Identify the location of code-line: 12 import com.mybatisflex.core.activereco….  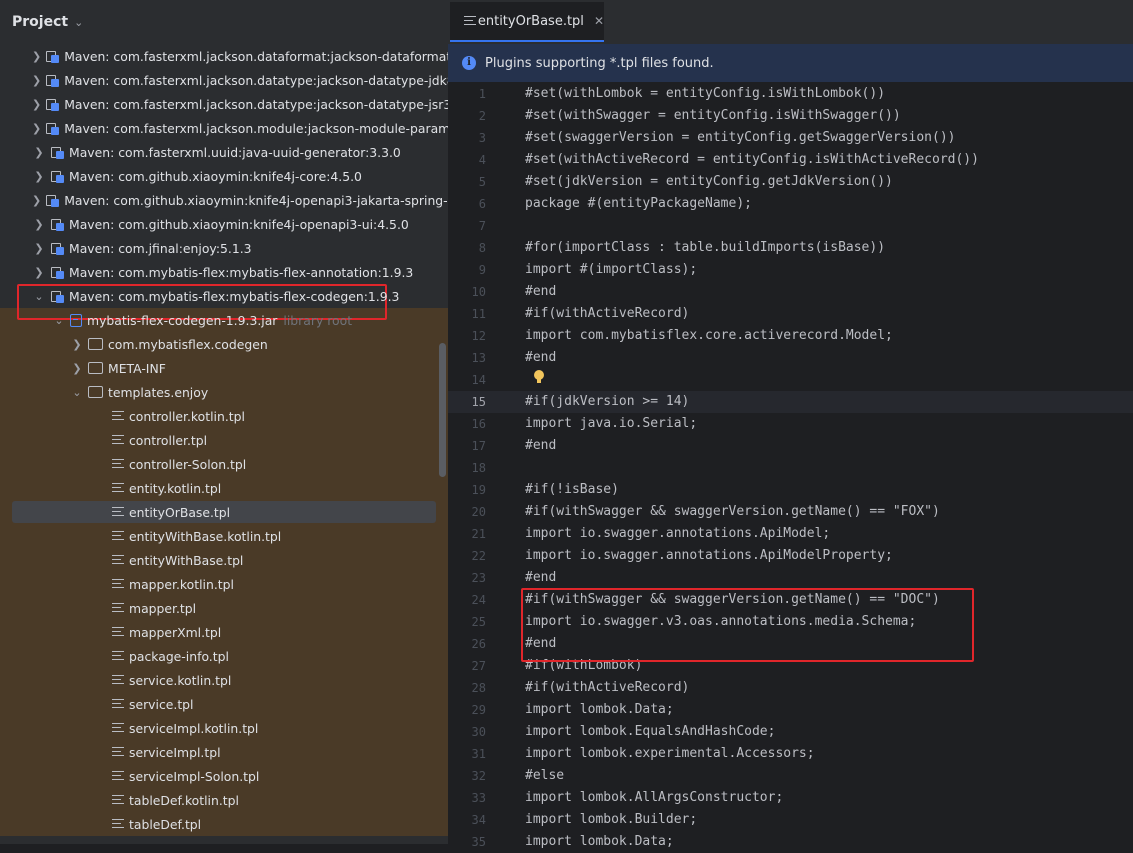
(790, 336).